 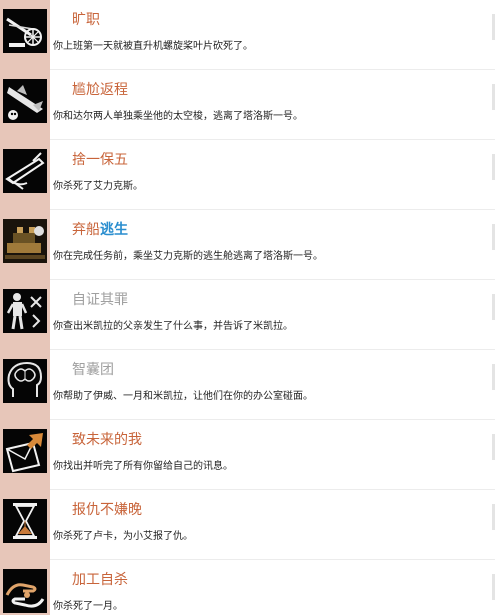 What do you see at coordinates (143, 466) in the screenshot?
I see `achievement-description: 你找出并听完了所有你留给自己的讯息。` at bounding box center [143, 466].